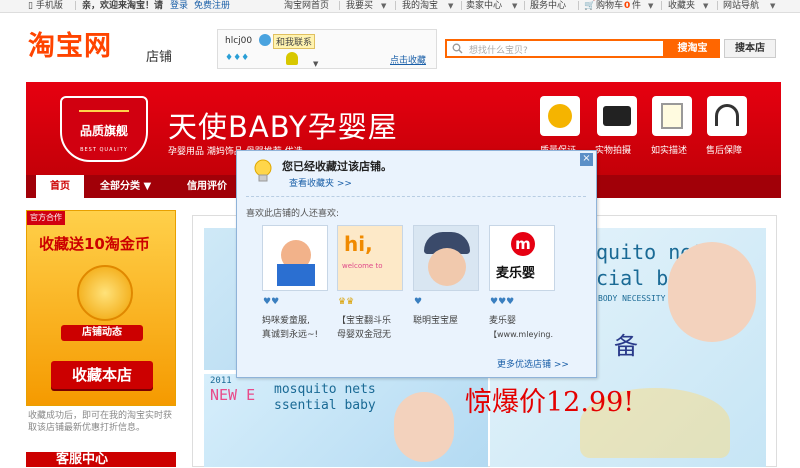  What do you see at coordinates (589, 6) in the screenshot?
I see `cart-icon: 🛒` at bounding box center [589, 6].